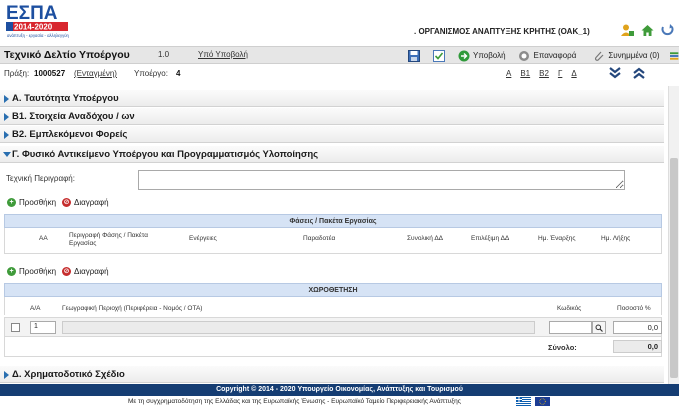 This screenshot has width=679, height=407. I want to click on logo-years: 2014-2020, so click(33, 27).